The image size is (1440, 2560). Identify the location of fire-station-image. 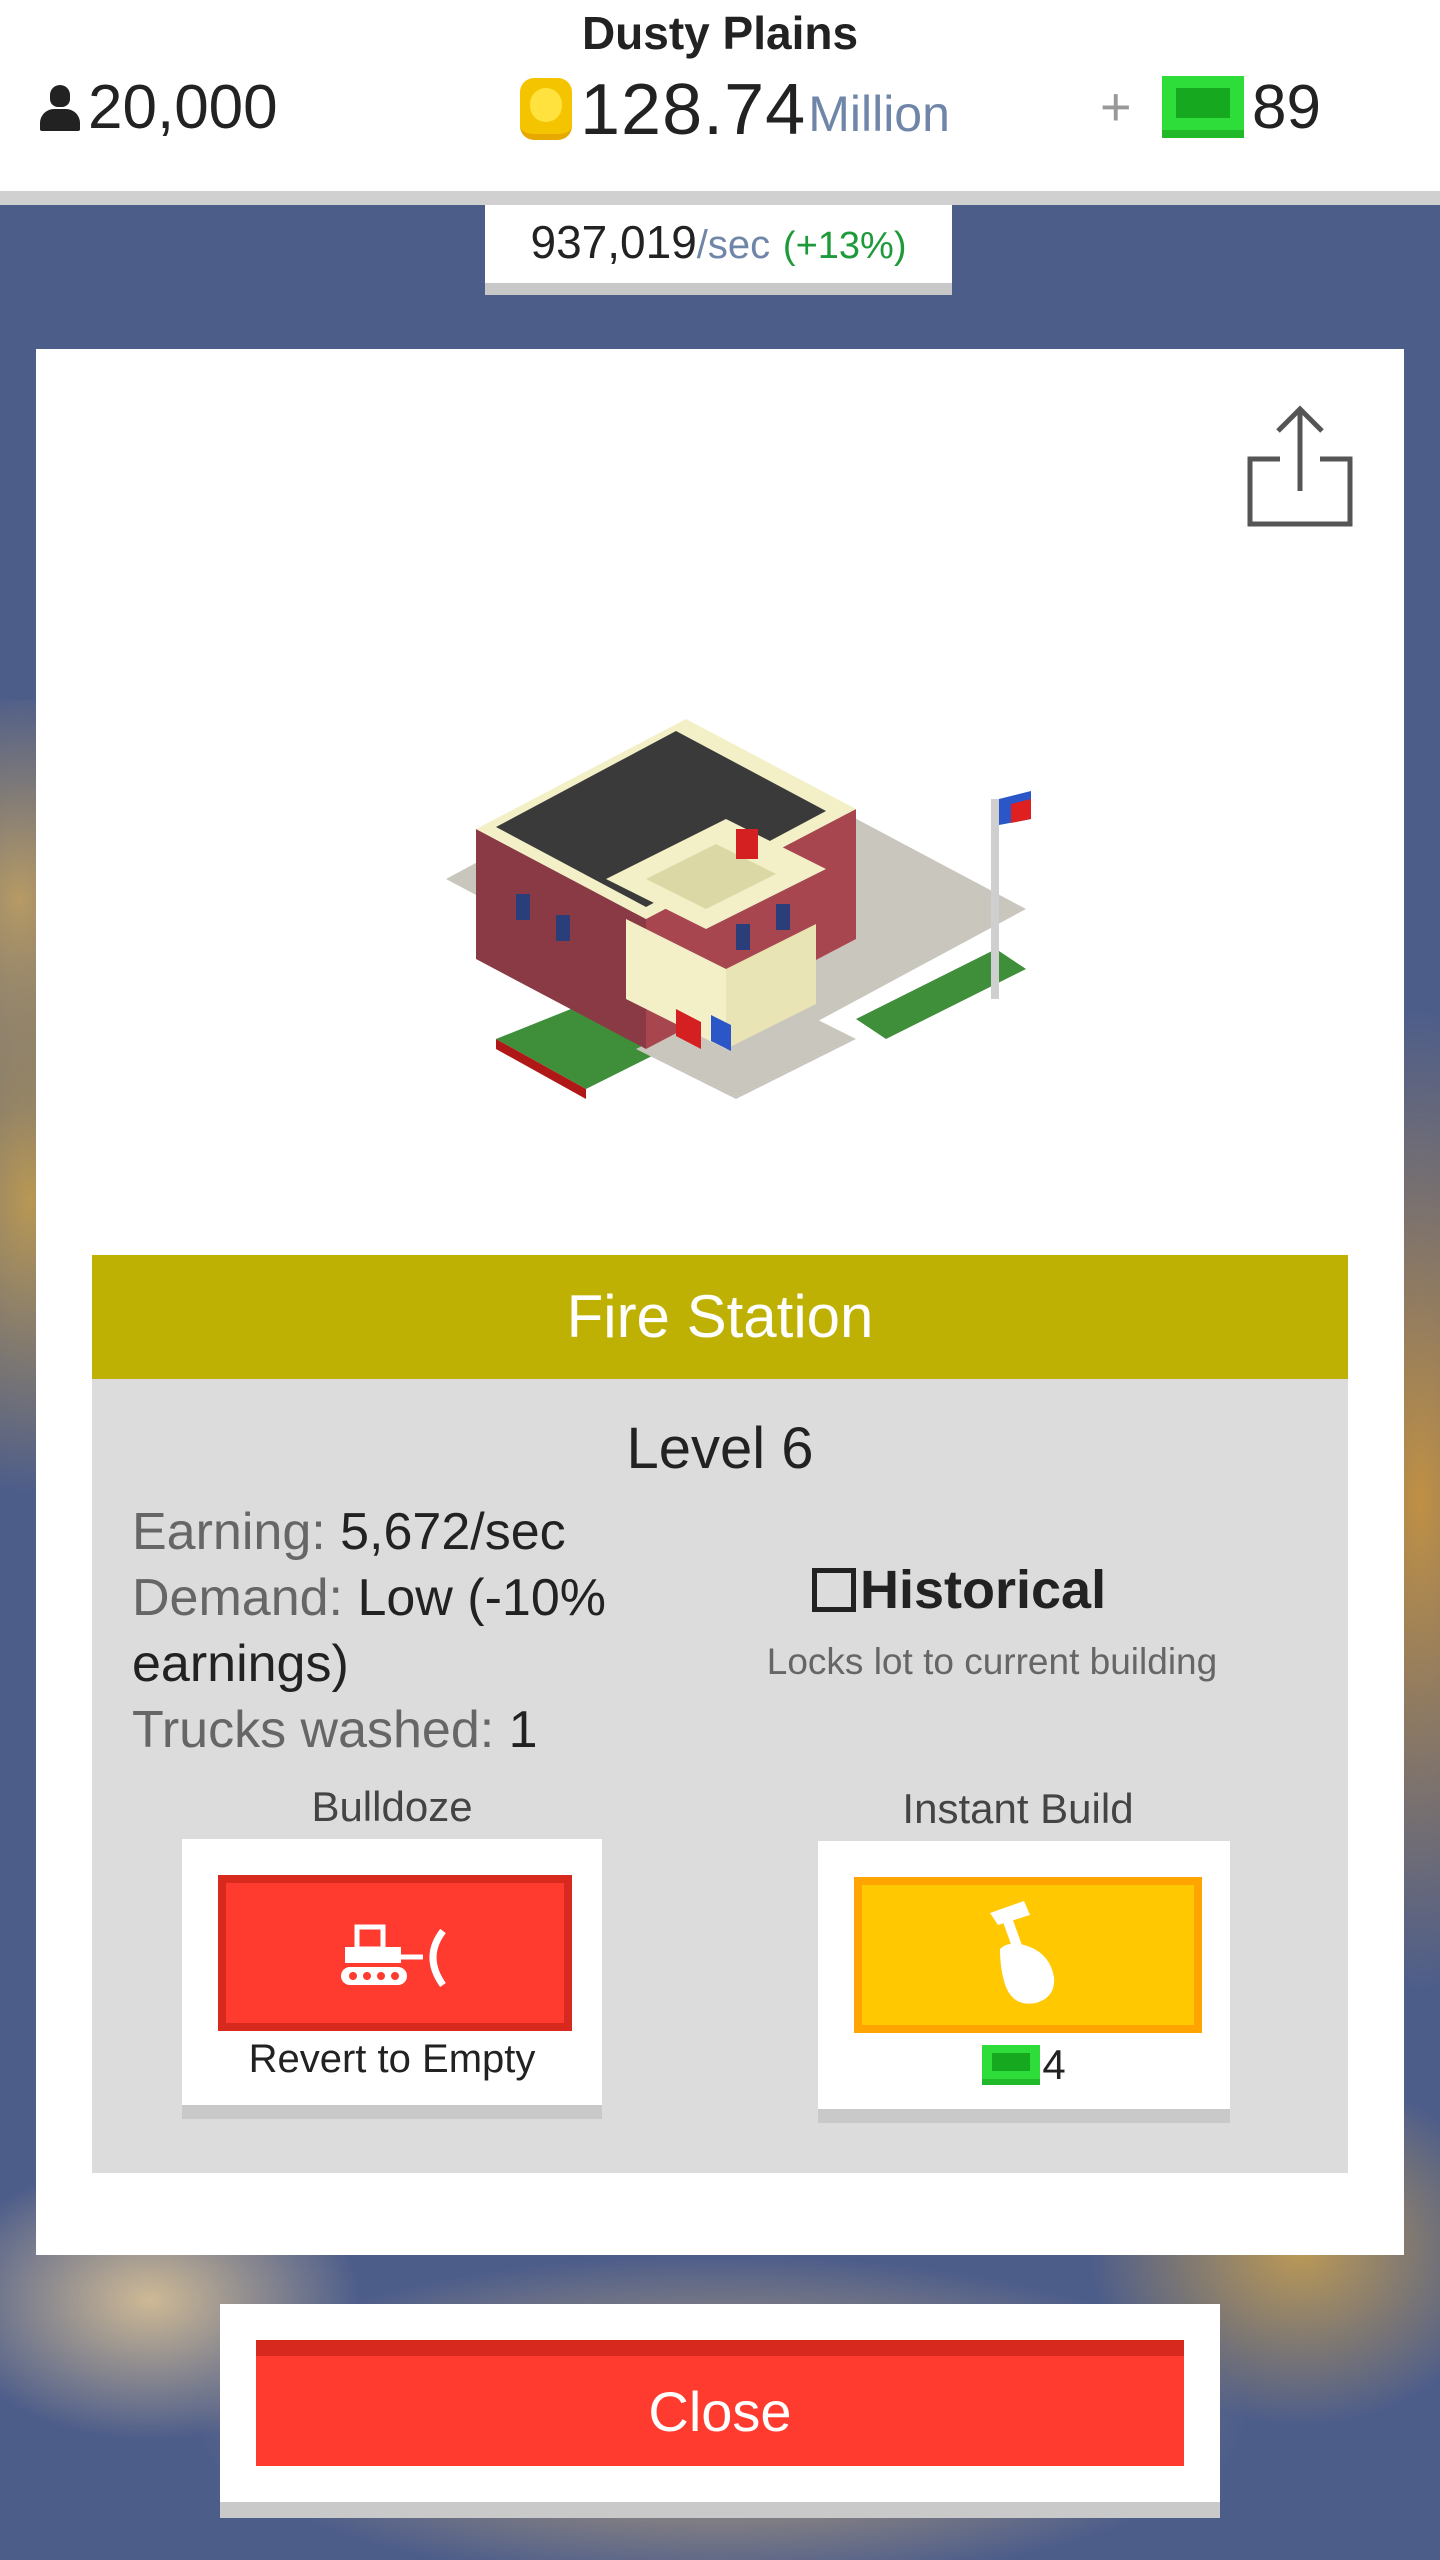
(738, 909).